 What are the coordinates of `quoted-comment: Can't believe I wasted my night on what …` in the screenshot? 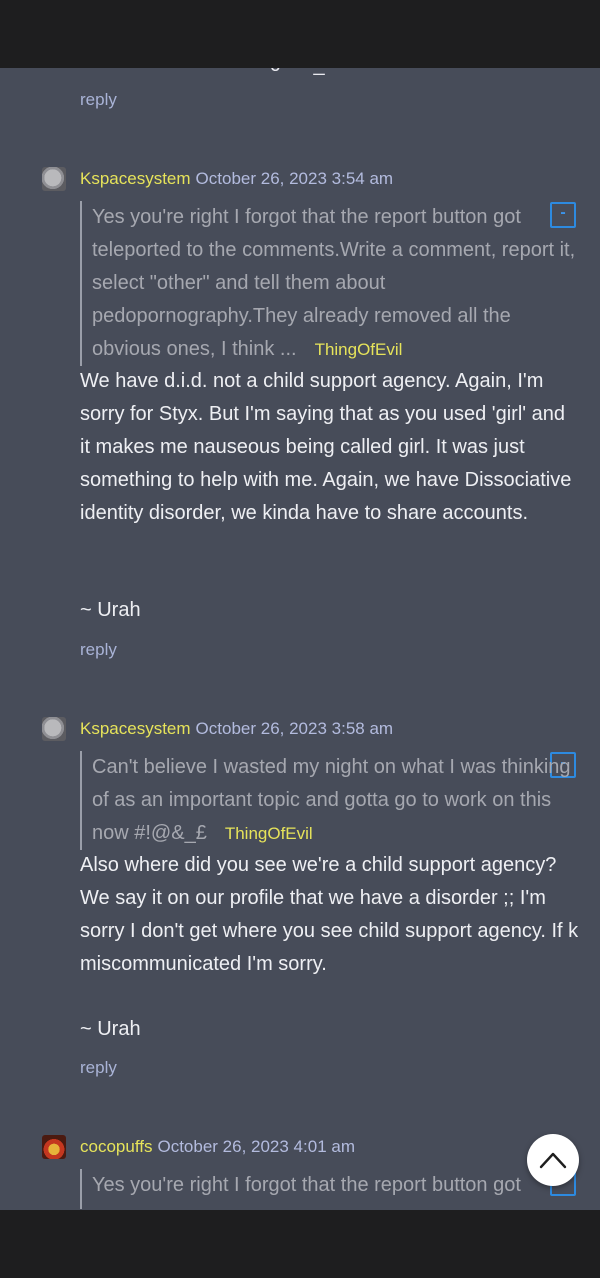 It's located at (331, 800).